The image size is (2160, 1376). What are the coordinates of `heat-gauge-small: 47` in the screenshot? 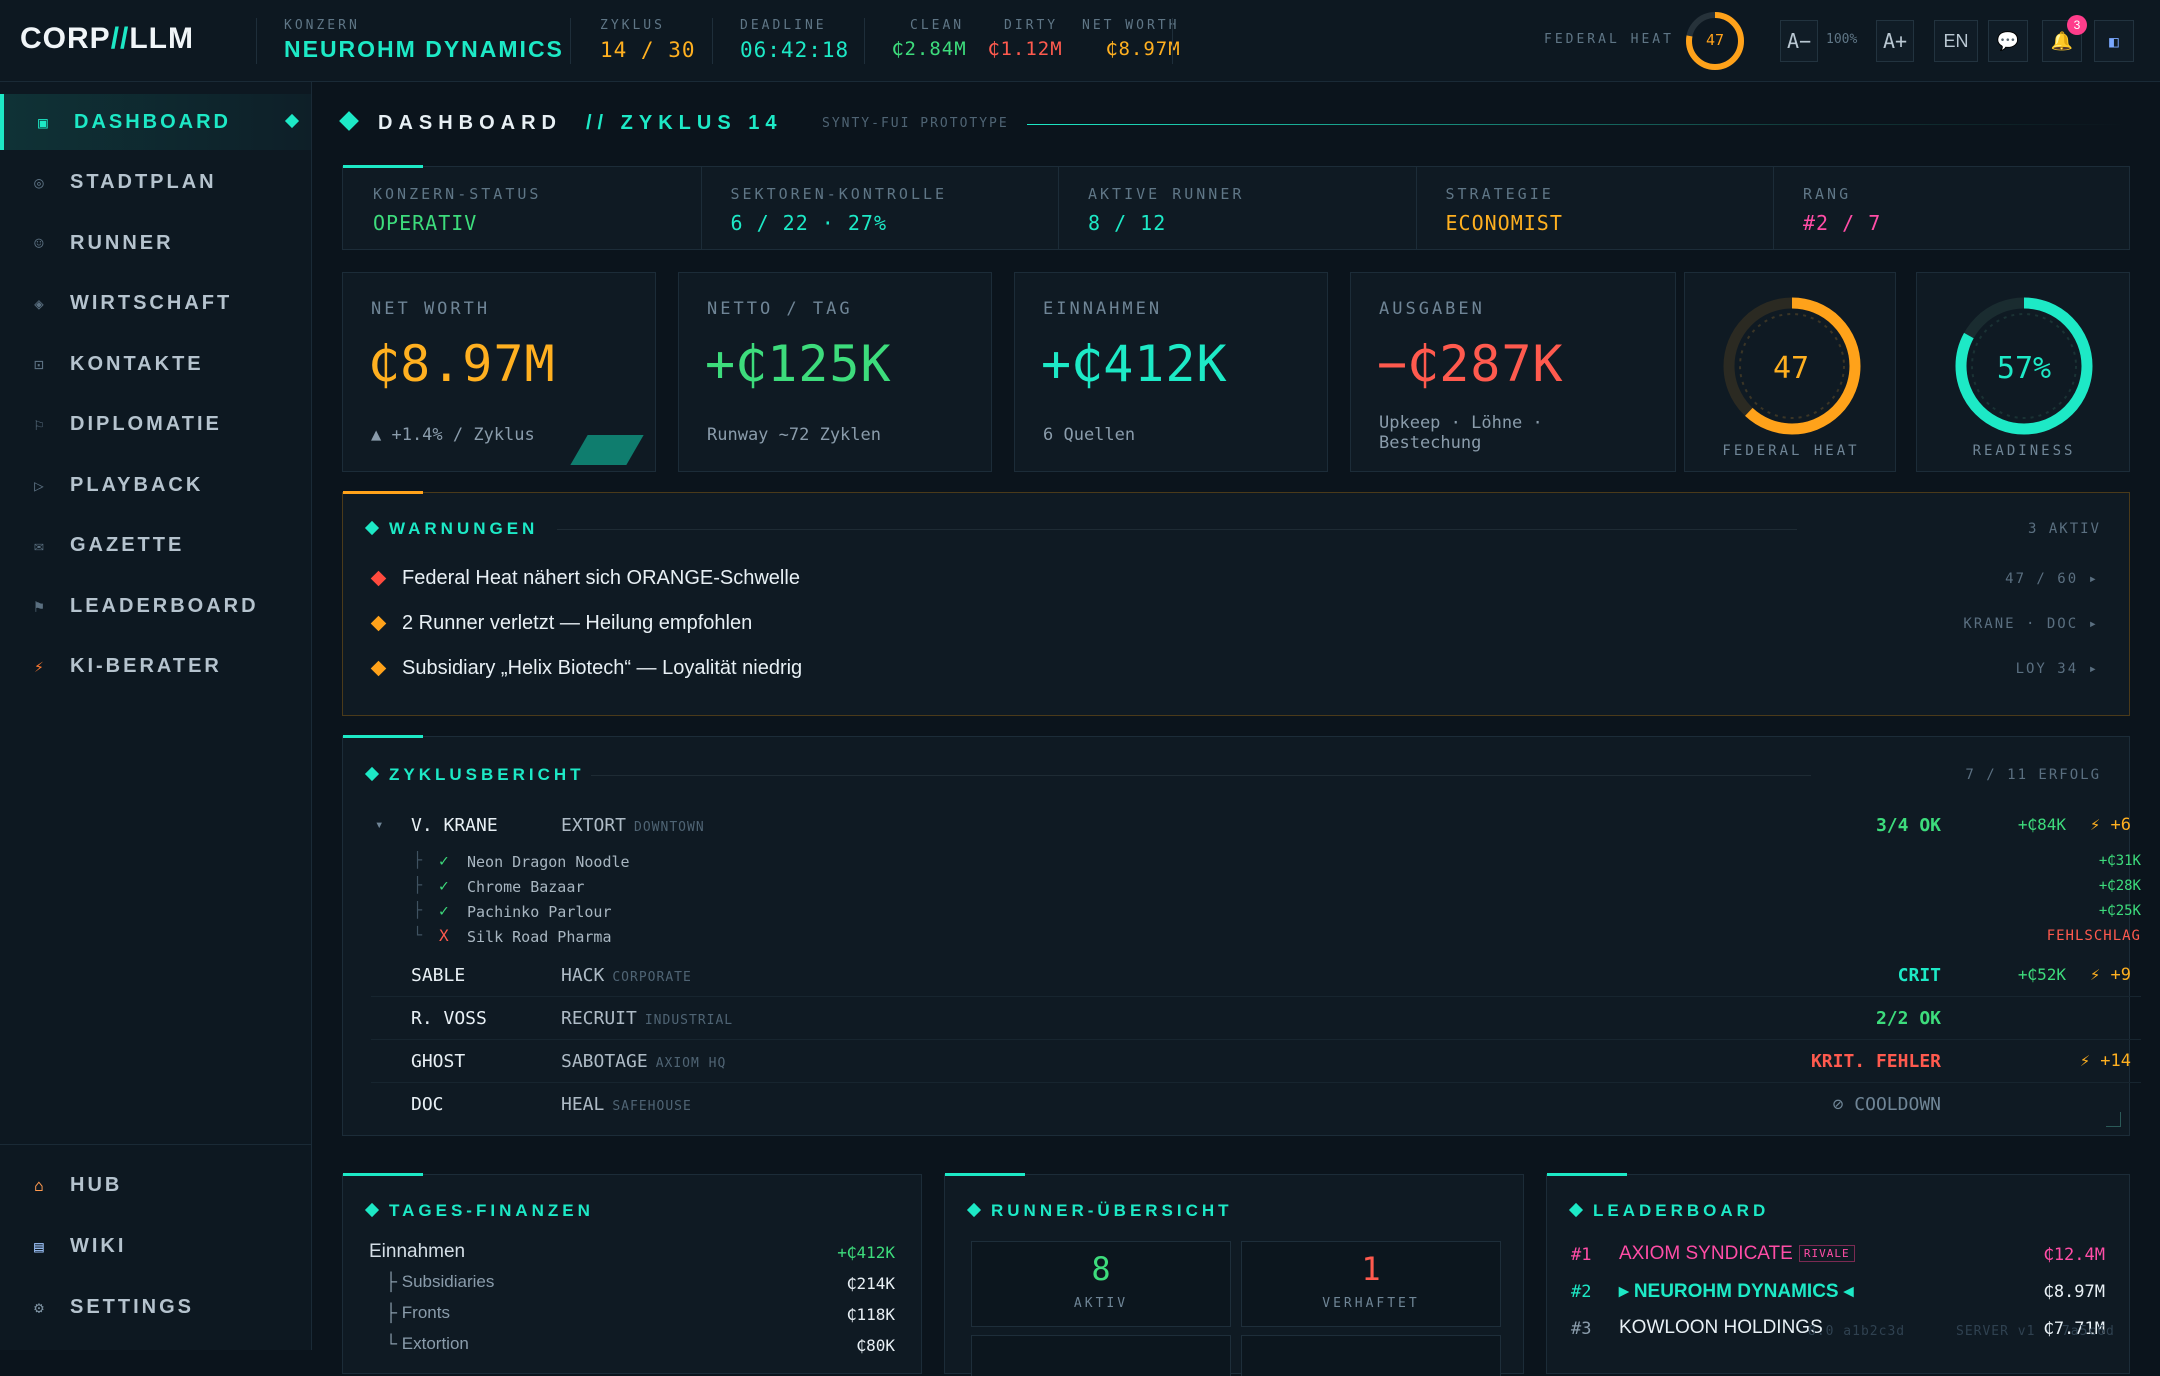 It's located at (1715, 41).